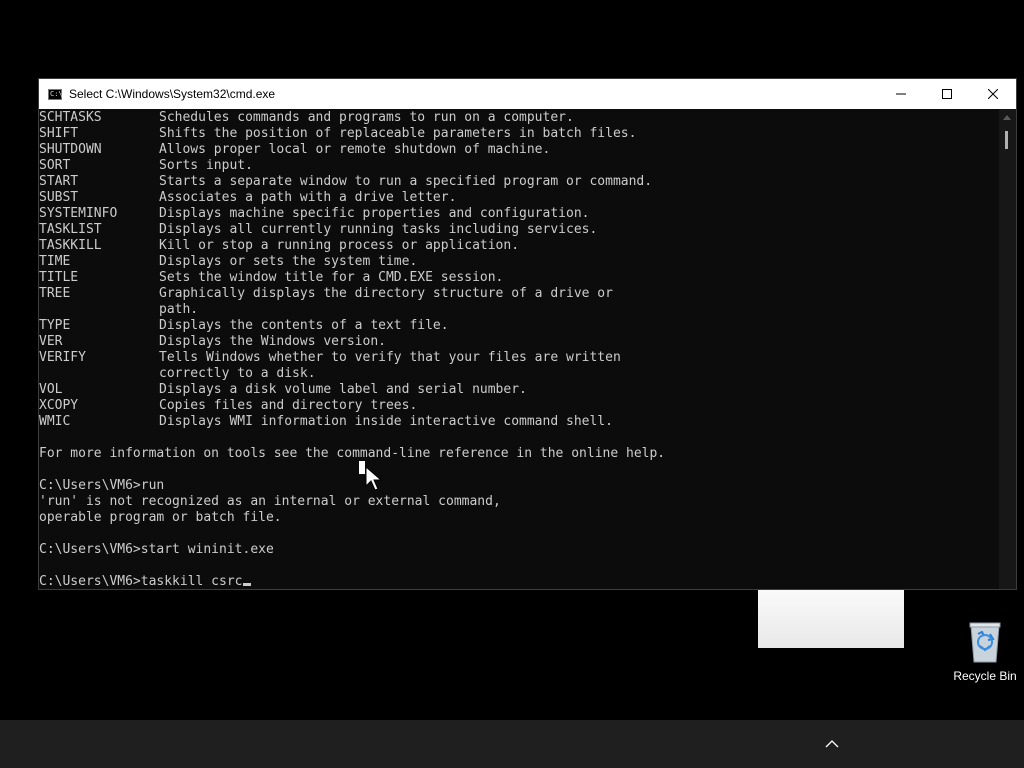 The width and height of the screenshot is (1024, 768). What do you see at coordinates (272, 341) in the screenshot?
I see `command-description: Displays the Windows version.` at bounding box center [272, 341].